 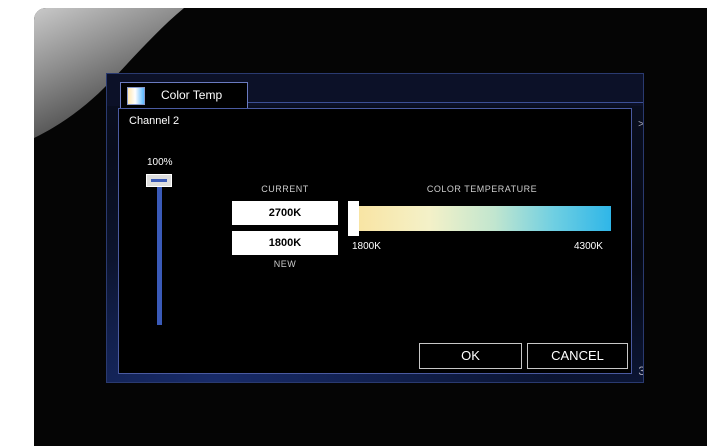 What do you see at coordinates (160, 162) in the screenshot?
I see `brightness-label: 100%` at bounding box center [160, 162].